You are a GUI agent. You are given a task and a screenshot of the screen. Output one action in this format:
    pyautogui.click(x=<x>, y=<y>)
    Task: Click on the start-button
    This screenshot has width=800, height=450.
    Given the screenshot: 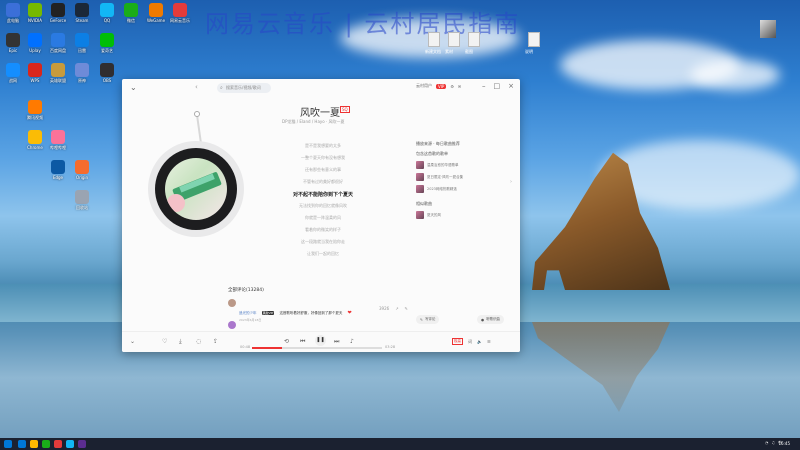 What is the action you would take?
    pyautogui.click(x=8, y=444)
    